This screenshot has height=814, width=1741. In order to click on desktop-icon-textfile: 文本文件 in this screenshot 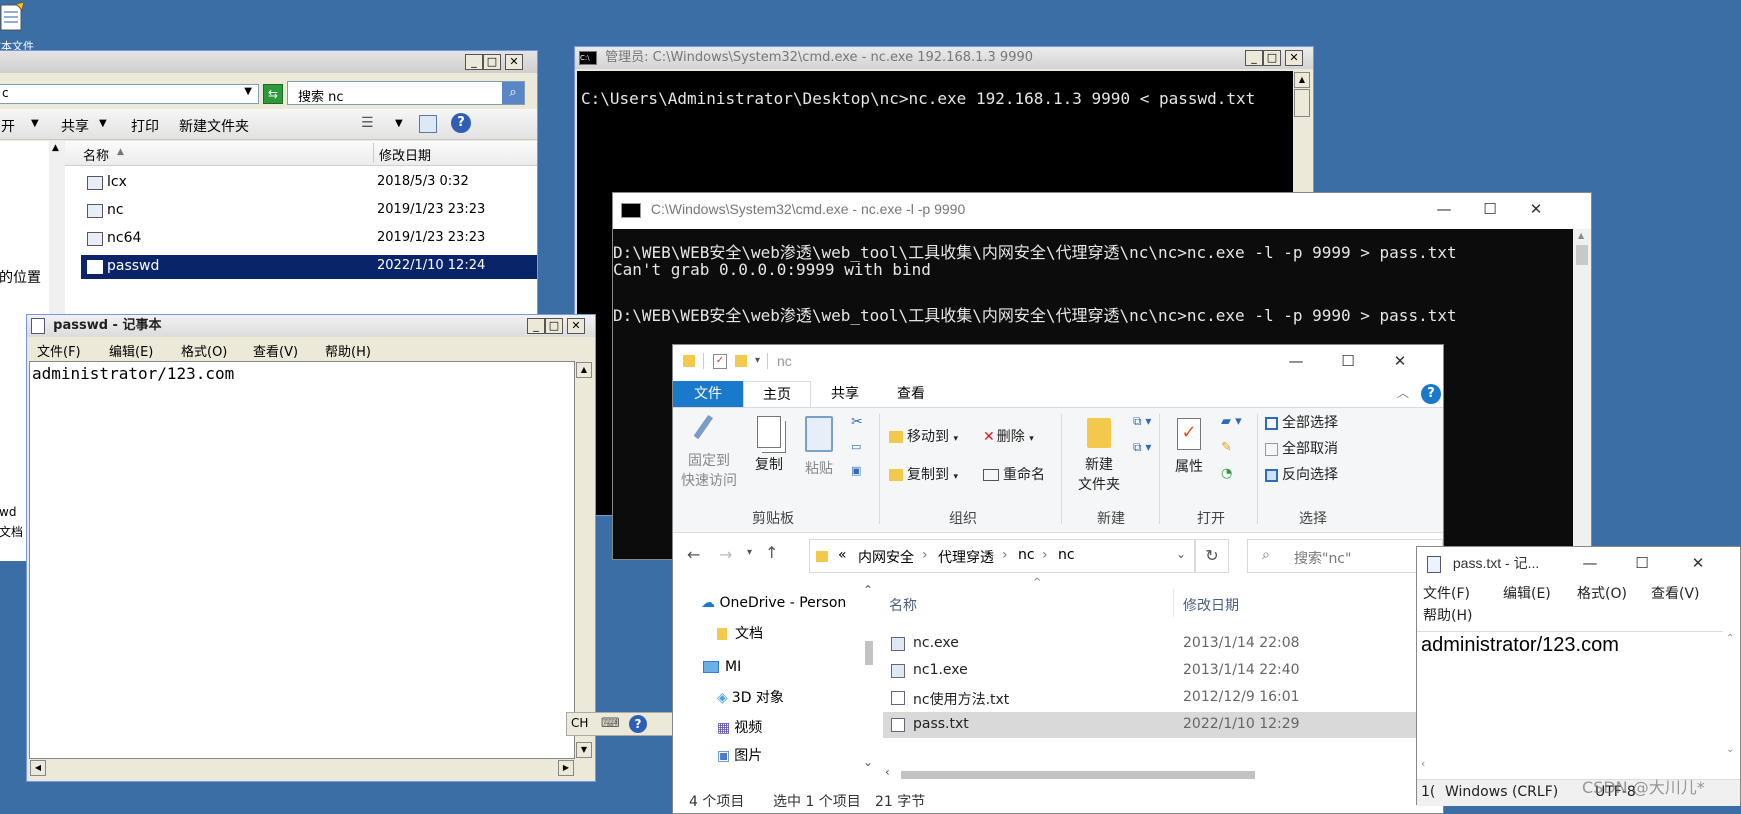, I will do `click(20, 26)`.